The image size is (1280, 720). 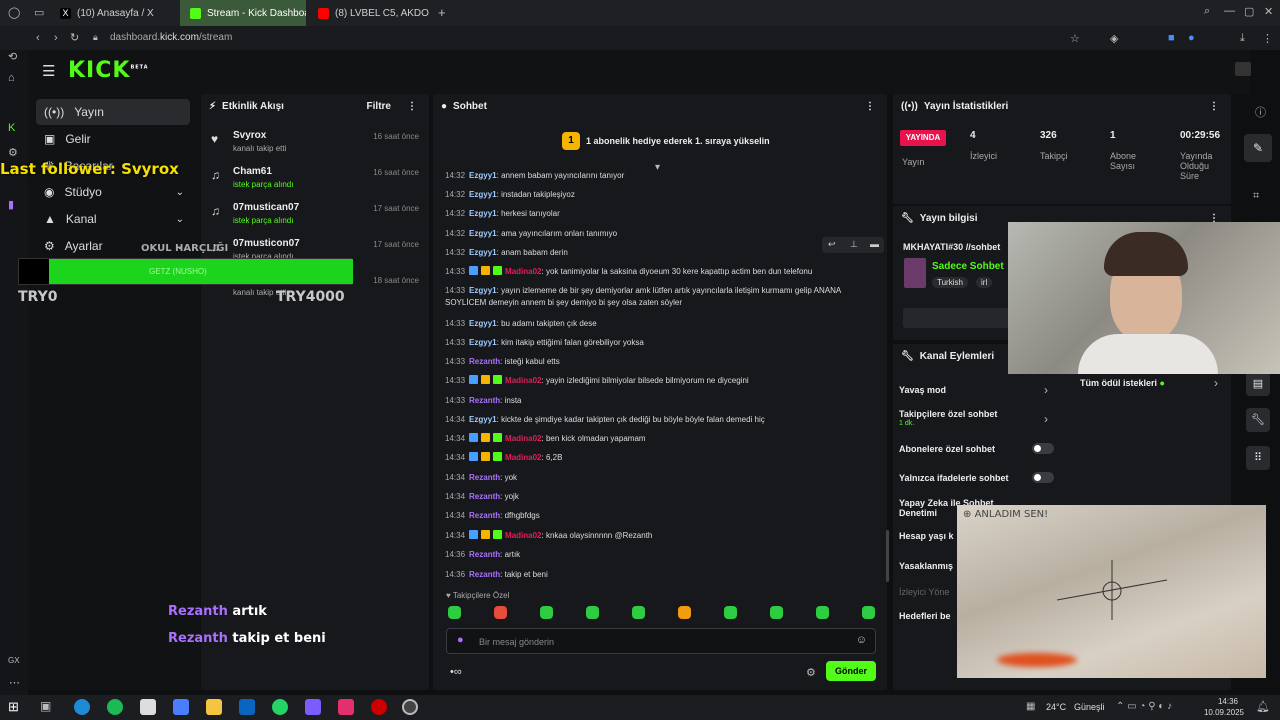 What do you see at coordinates (655, 575) in the screenshot?
I see `chat-message: 14:36 Rezanth: takip et beni` at bounding box center [655, 575].